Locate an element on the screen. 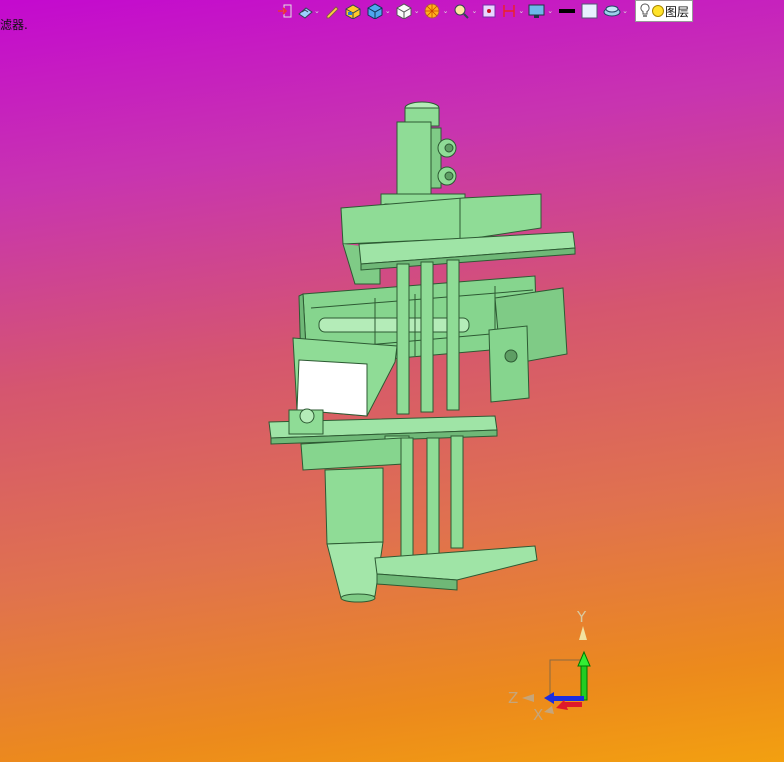 This screenshot has width=784, height=762. layer-button: ⌄ is located at coordinates (615, 11).